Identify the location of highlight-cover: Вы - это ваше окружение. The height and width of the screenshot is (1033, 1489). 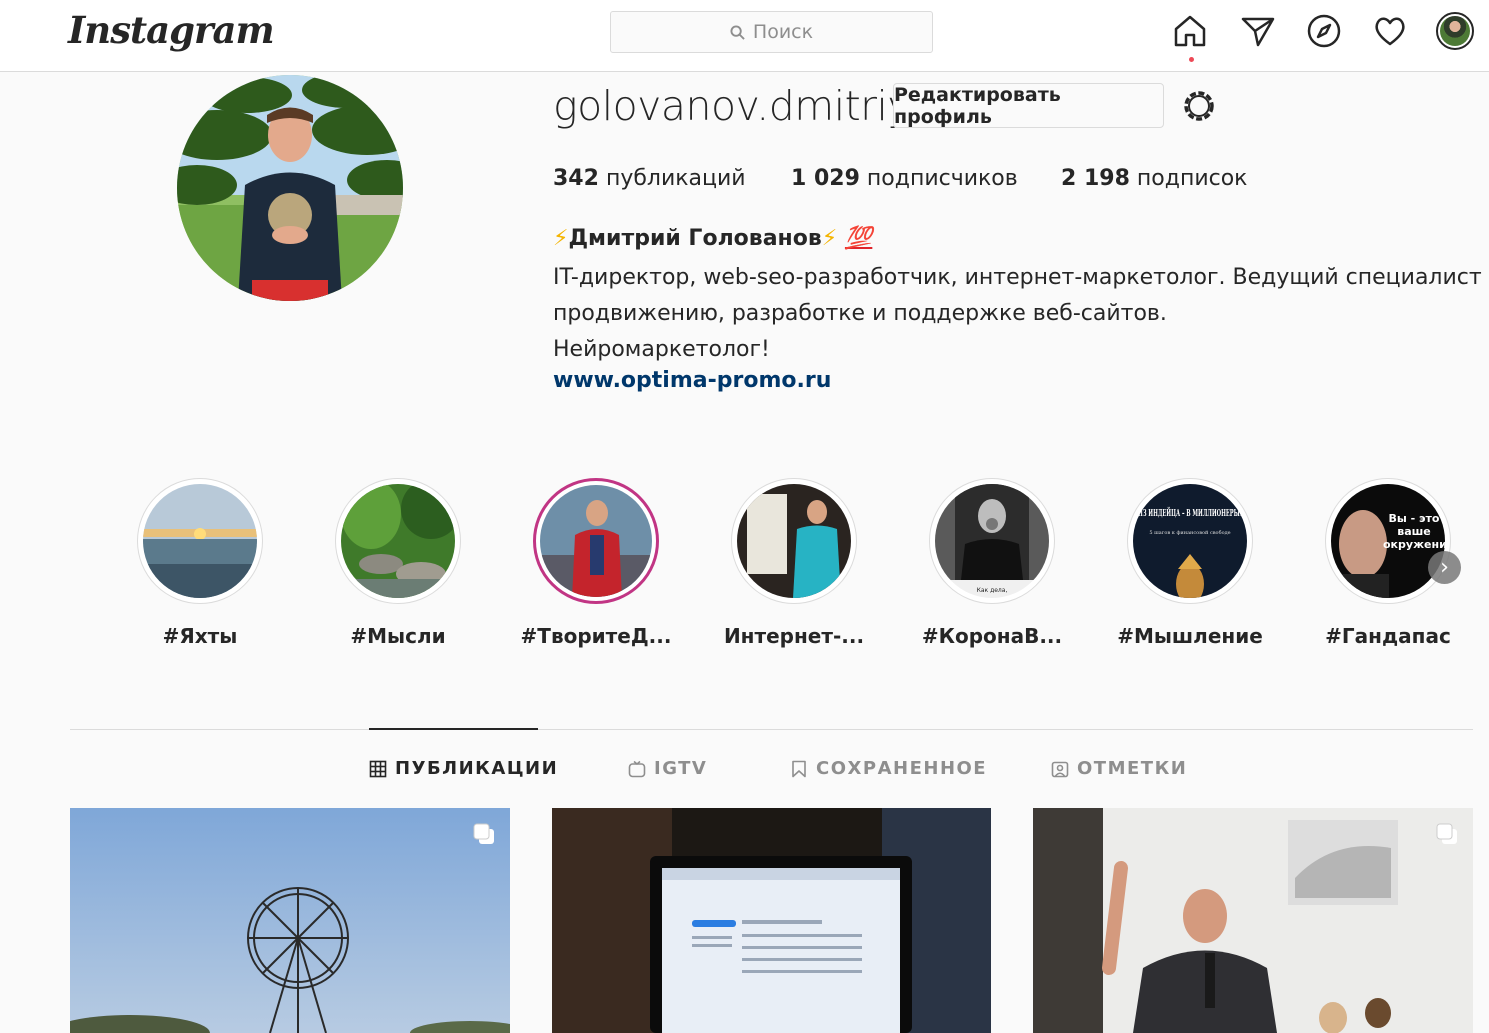
(1388, 541).